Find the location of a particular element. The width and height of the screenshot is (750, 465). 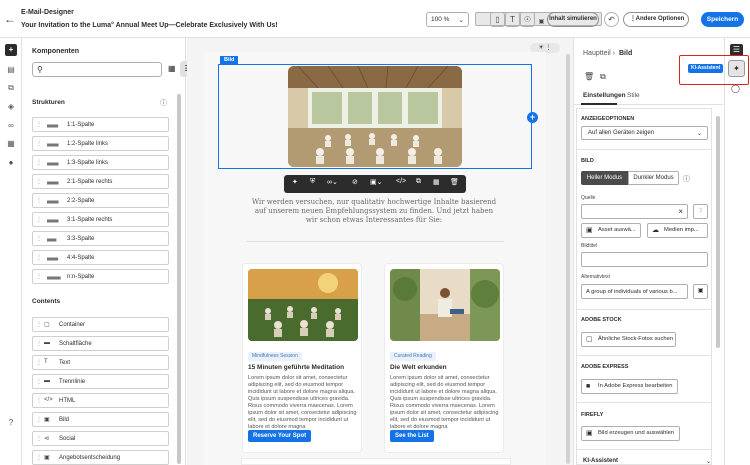

selected-image-block is located at coordinates (375, 116).